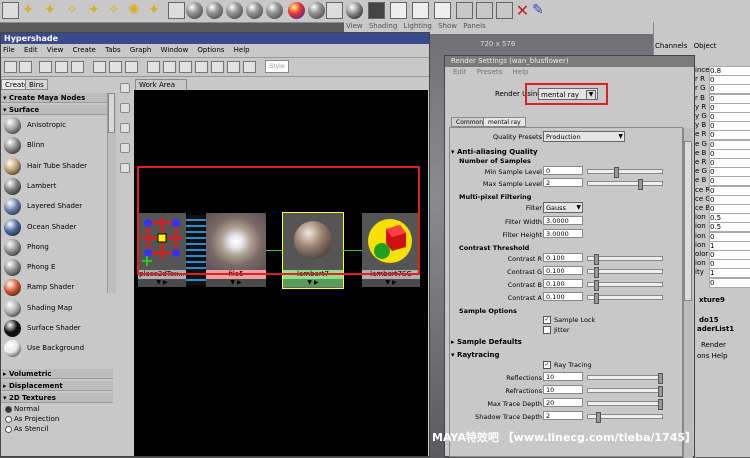  I want to click on displacement-section-header: ▸ Displacement, so click(57, 386).